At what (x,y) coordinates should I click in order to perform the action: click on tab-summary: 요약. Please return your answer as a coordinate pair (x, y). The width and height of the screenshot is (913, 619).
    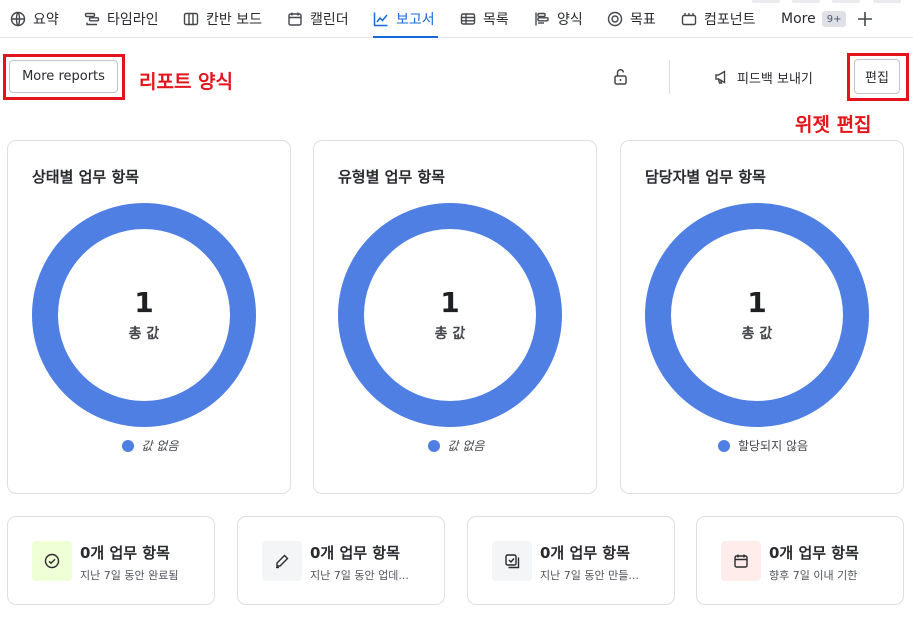
    Looking at the image, I should click on (34, 19).